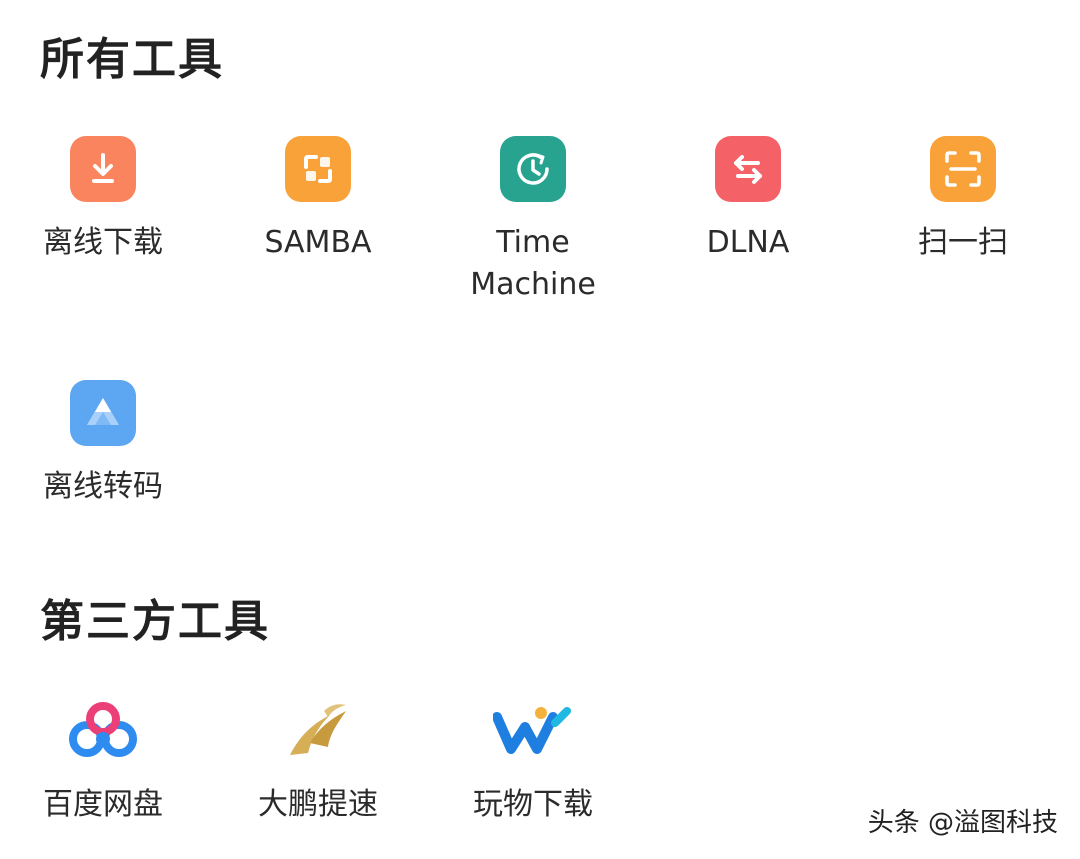 Image resolution: width=1080 pixels, height=859 pixels. I want to click on tool-offline-transcode: 离线转码, so click(103, 444).